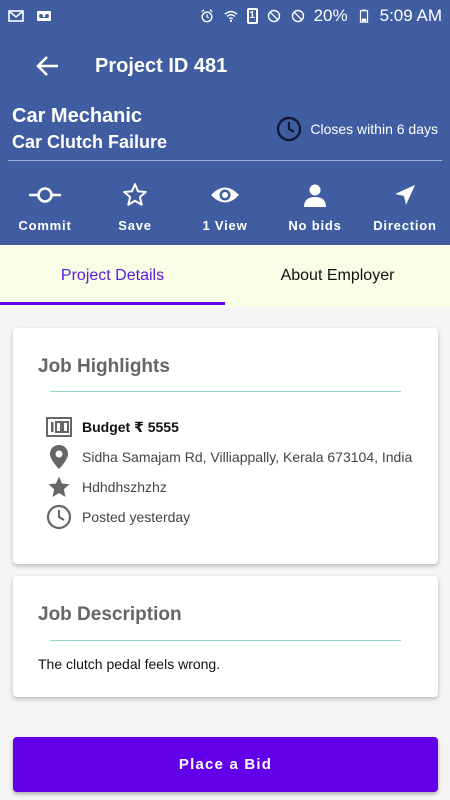 This screenshot has height=800, width=450. What do you see at coordinates (225, 195) in the screenshot?
I see `eye-icon` at bounding box center [225, 195].